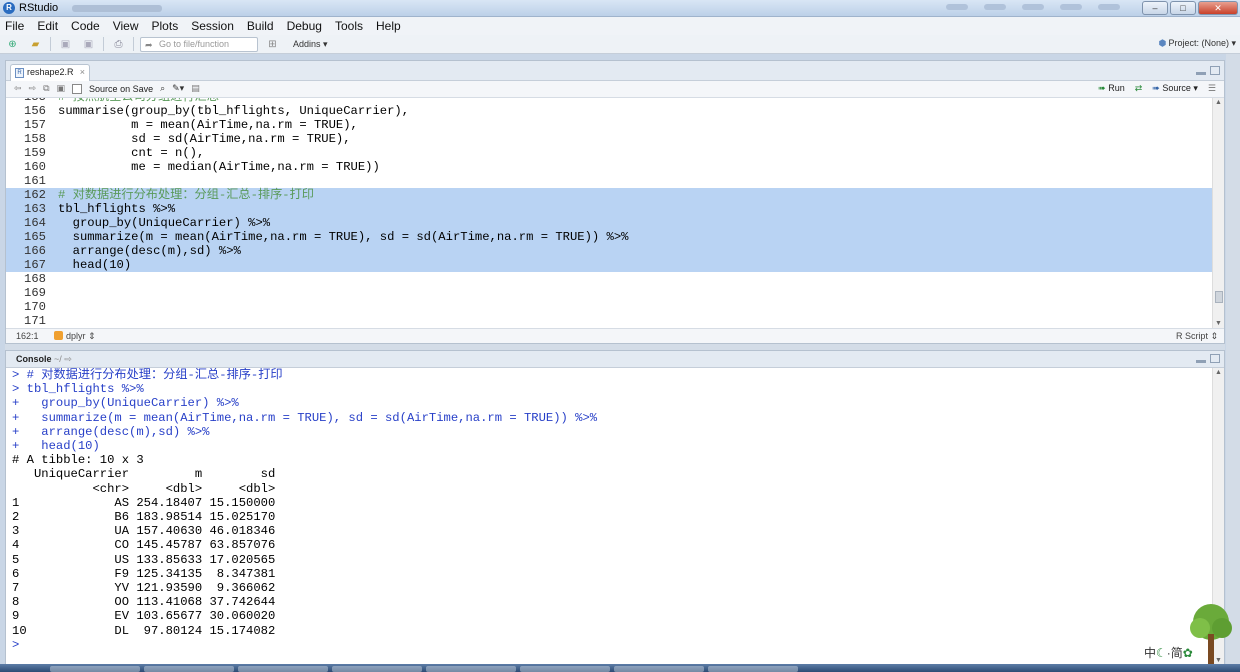 This screenshot has height=672, width=1240. I want to click on source-on-save-checkbox, so click(77, 88).